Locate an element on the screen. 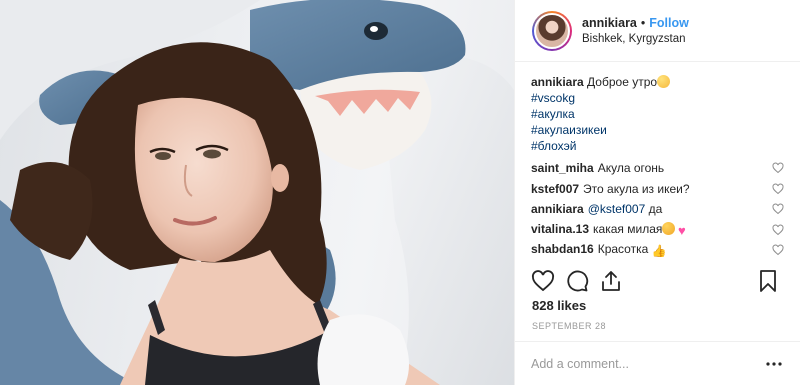  post-header: annikiara • Follow Bishkek, Kyrgyzstan is located at coordinates (657, 31).